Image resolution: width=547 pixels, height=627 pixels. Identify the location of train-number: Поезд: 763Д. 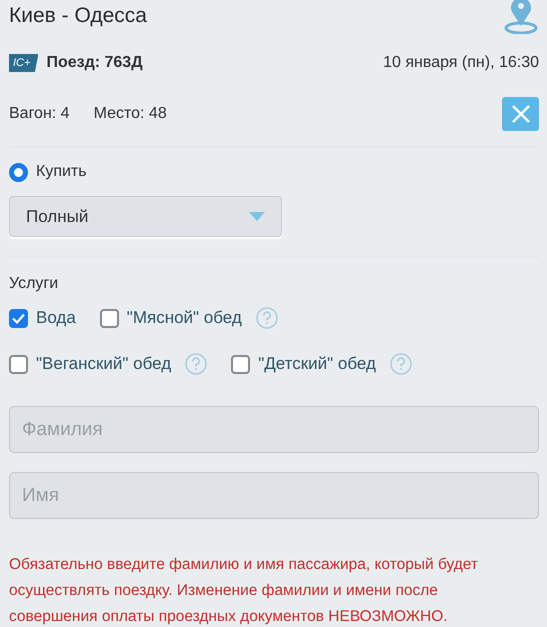
(94, 63).